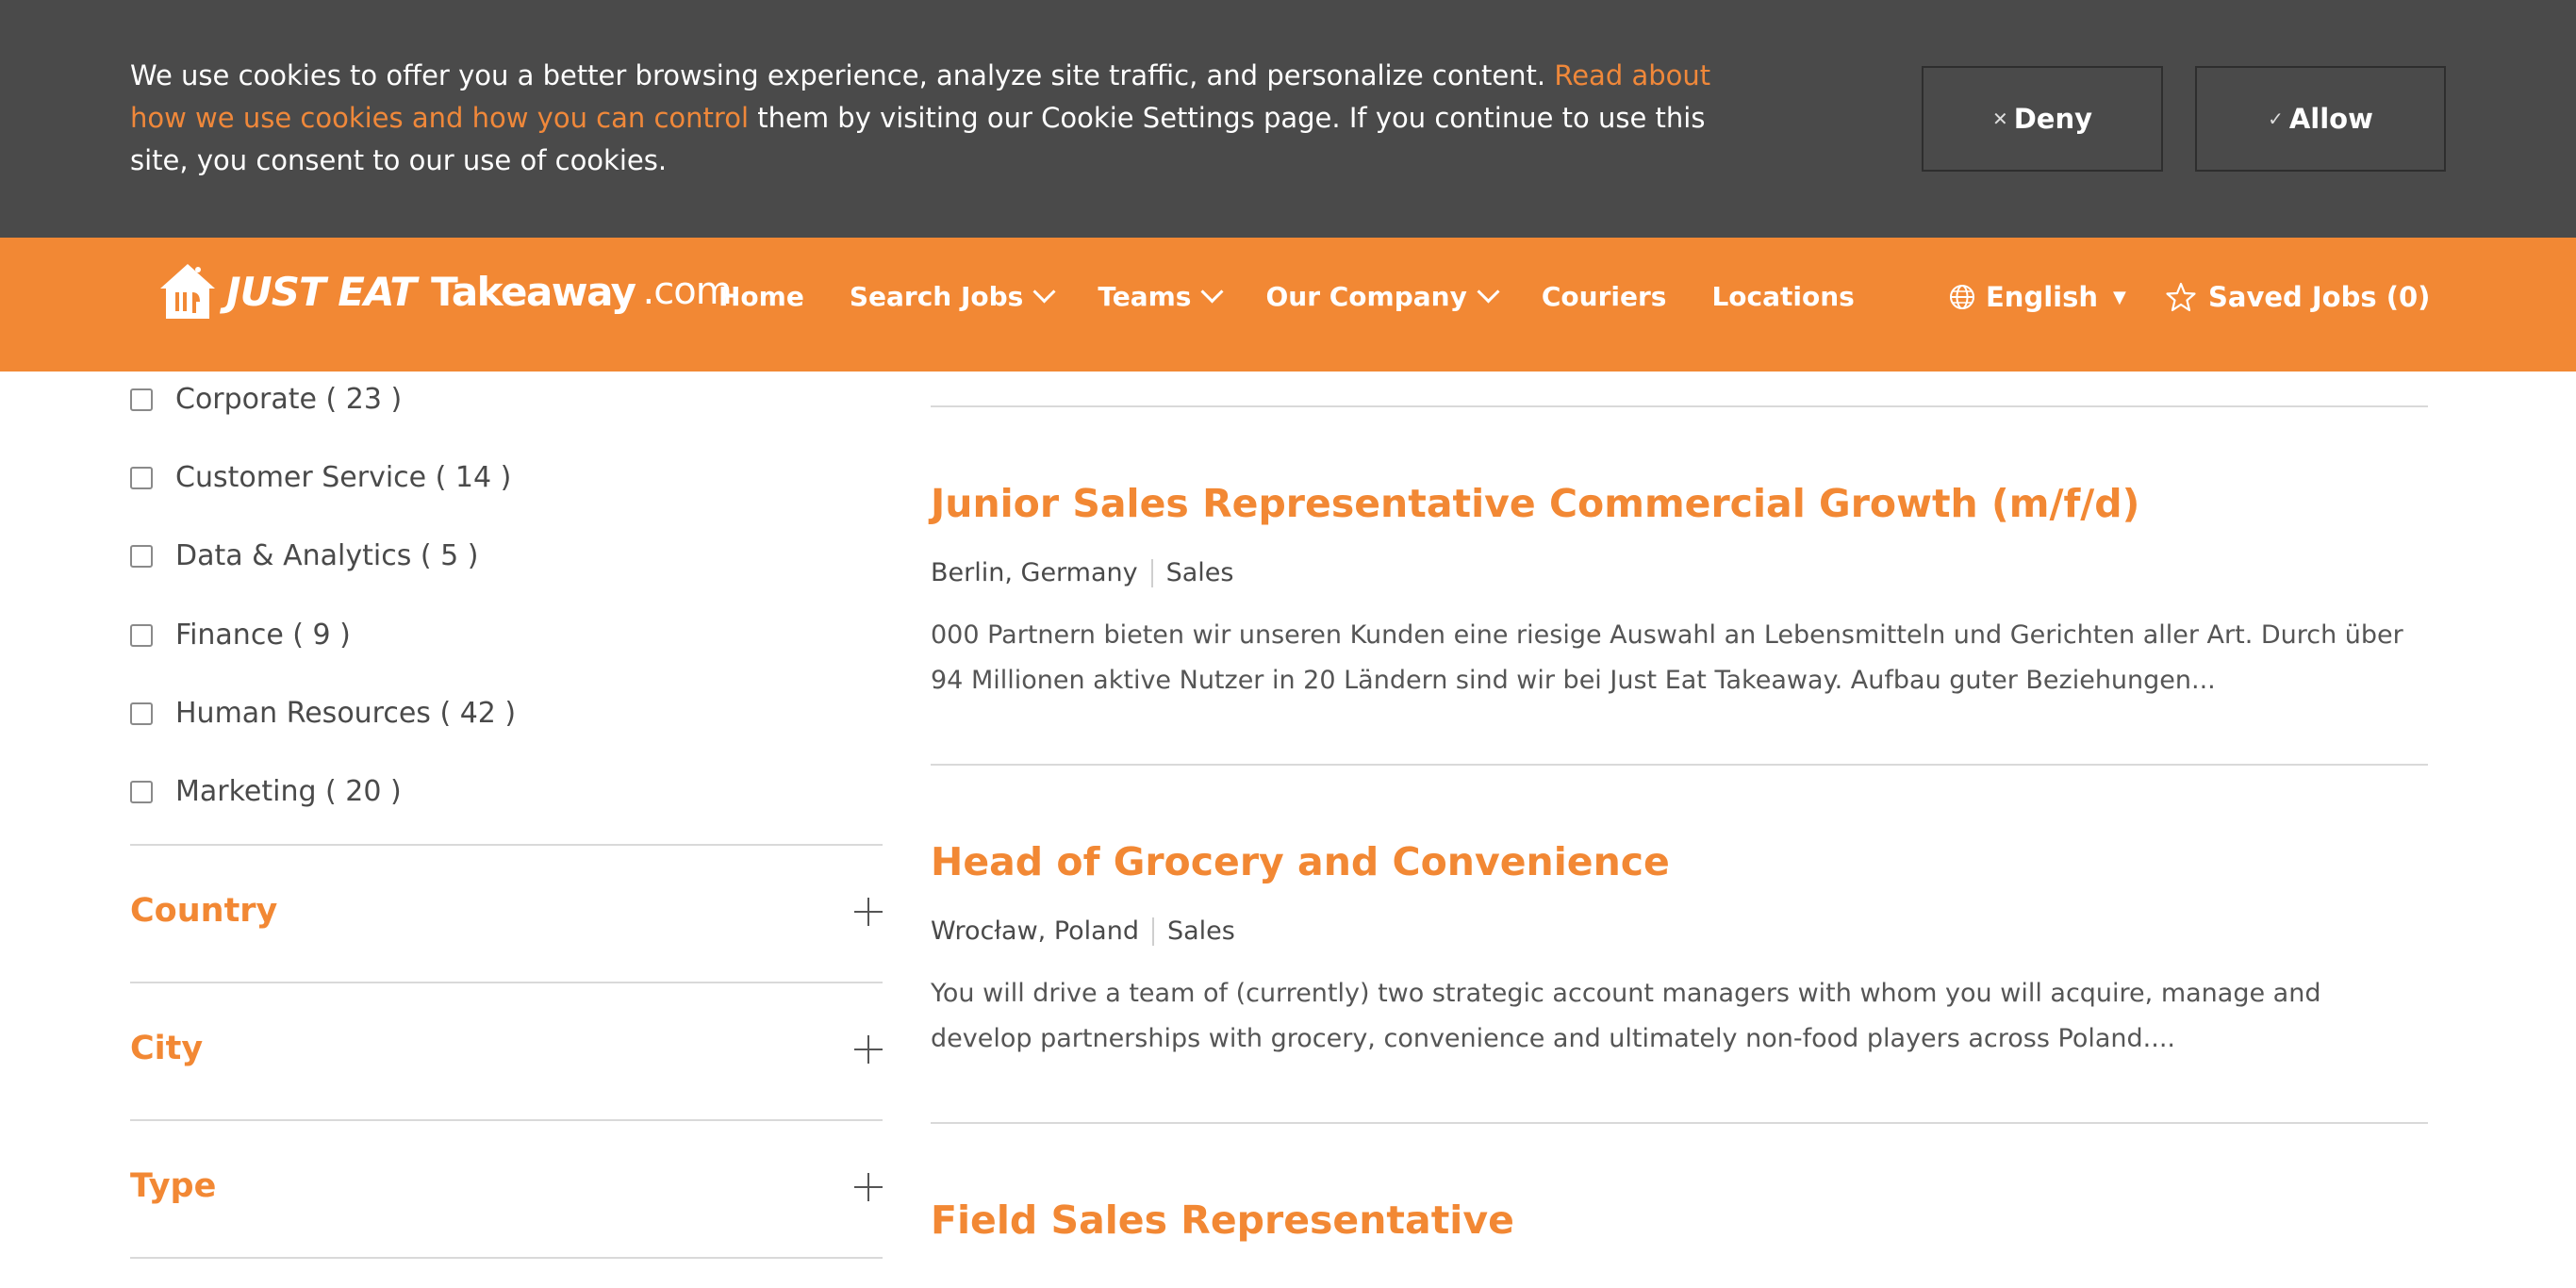 The image size is (2576, 1288). What do you see at coordinates (289, 399) in the screenshot?
I see `filter-option-label: Corporate ( 23 )` at bounding box center [289, 399].